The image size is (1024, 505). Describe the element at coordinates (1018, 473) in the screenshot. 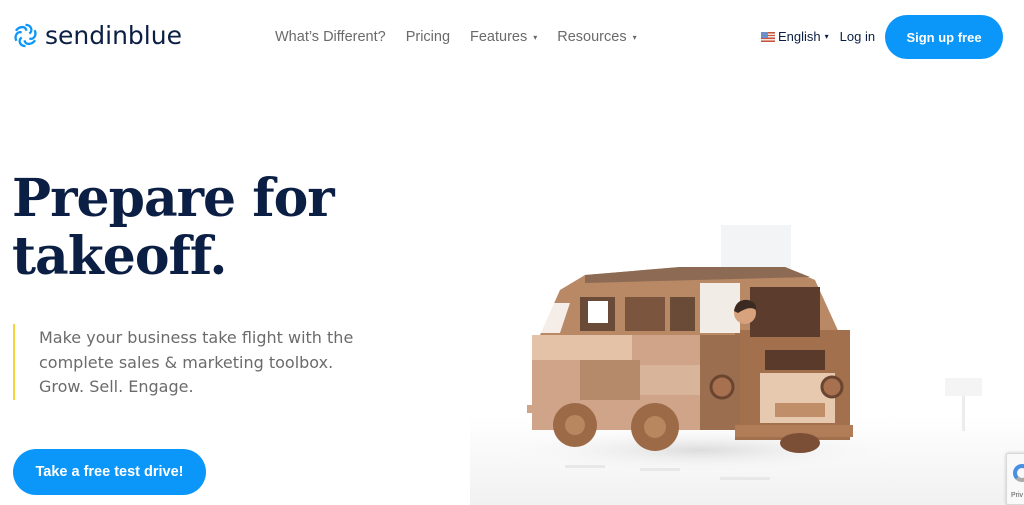

I see `recaptcha-icon` at that location.